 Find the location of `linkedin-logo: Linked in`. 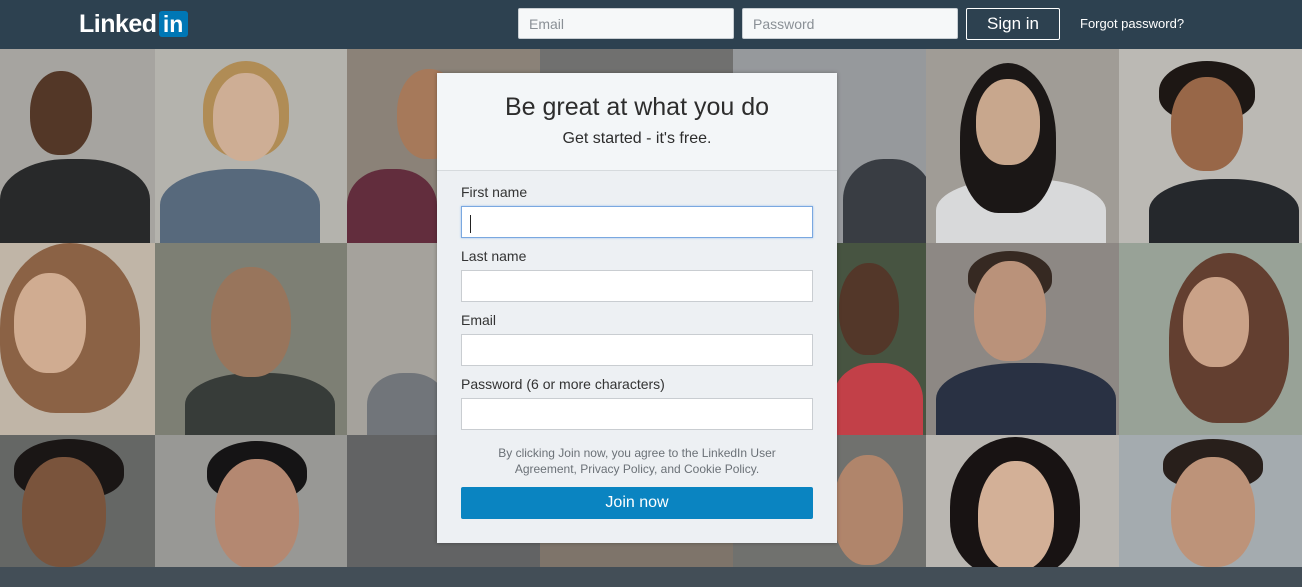

linkedin-logo: Linked in is located at coordinates (133, 24).